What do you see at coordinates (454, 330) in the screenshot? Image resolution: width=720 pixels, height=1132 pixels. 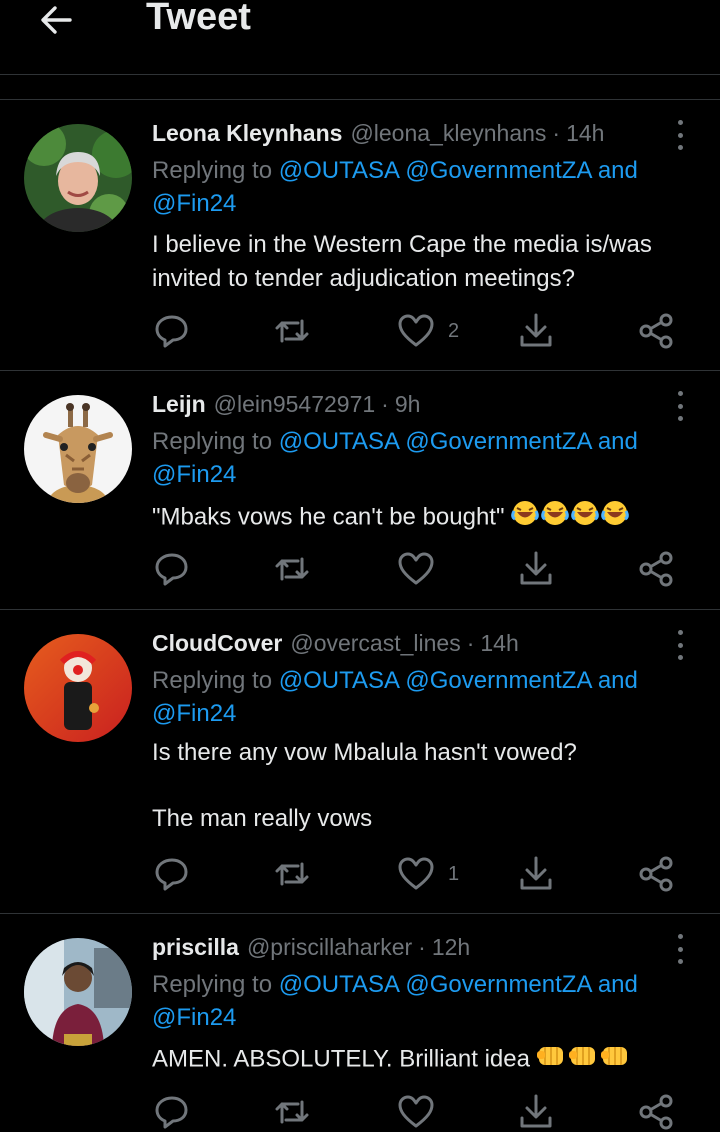 I see `like-count: 2` at bounding box center [454, 330].